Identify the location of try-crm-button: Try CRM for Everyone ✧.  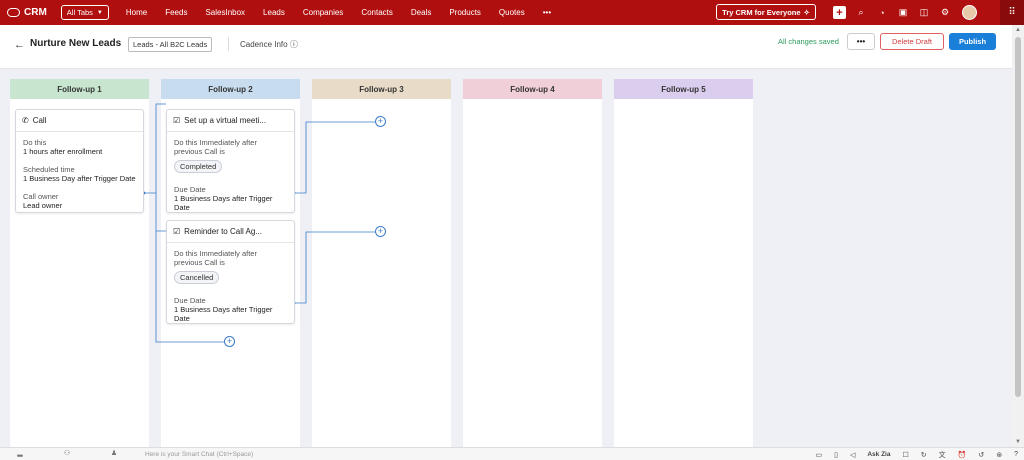
(766, 12).